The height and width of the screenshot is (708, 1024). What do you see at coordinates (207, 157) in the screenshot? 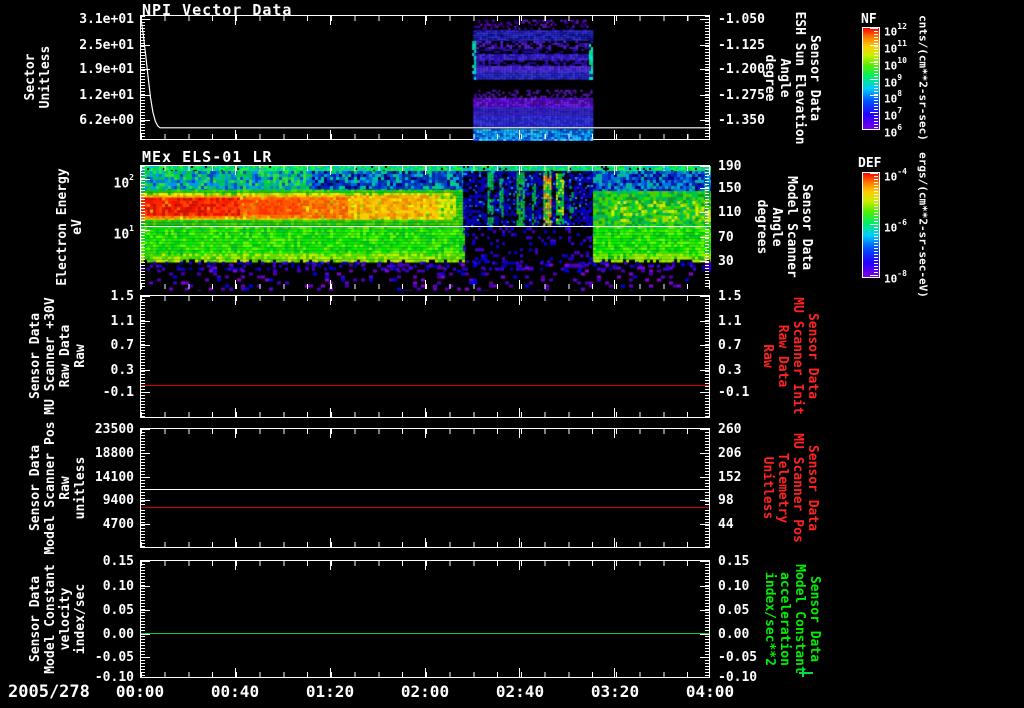
I see `panel-title-els: MEx ELS-01 LR` at bounding box center [207, 157].